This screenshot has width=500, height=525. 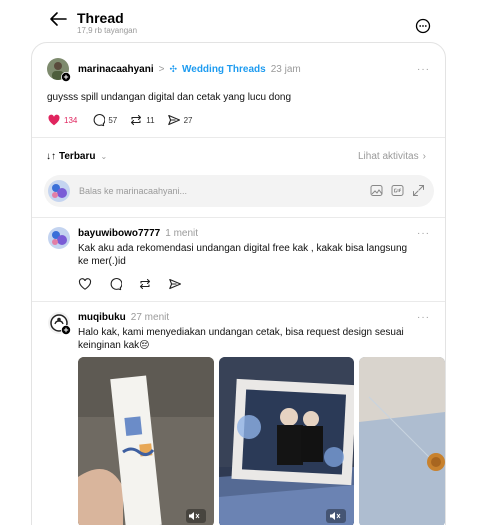 What do you see at coordinates (418, 190) in the screenshot?
I see `expand-icon` at bounding box center [418, 190].